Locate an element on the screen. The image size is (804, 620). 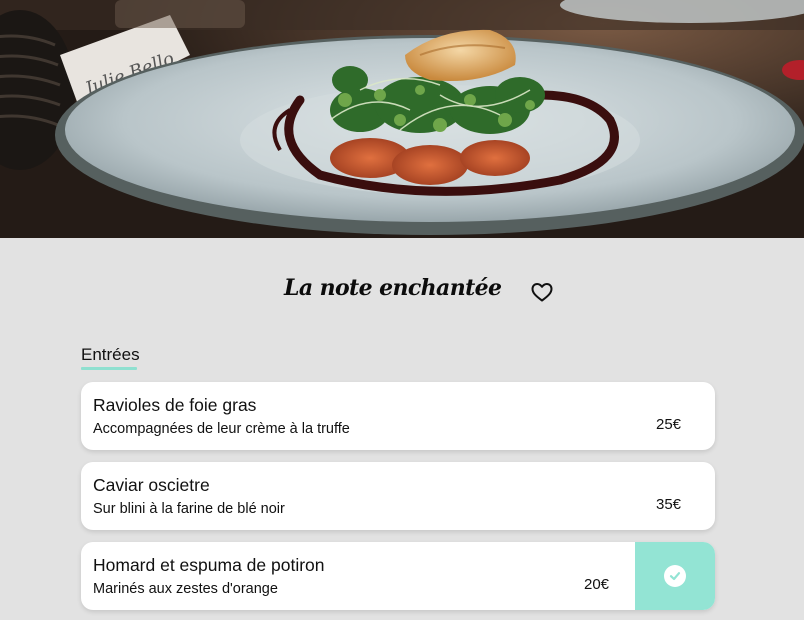
restaurant-header: La note enchantée is located at coordinates (402, 292).